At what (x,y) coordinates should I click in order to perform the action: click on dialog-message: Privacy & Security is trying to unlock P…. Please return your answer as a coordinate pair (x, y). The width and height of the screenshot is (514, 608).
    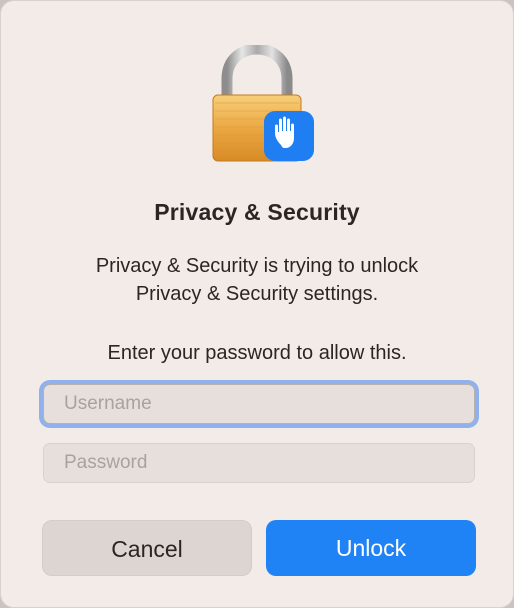
    Looking at the image, I should click on (257, 280).